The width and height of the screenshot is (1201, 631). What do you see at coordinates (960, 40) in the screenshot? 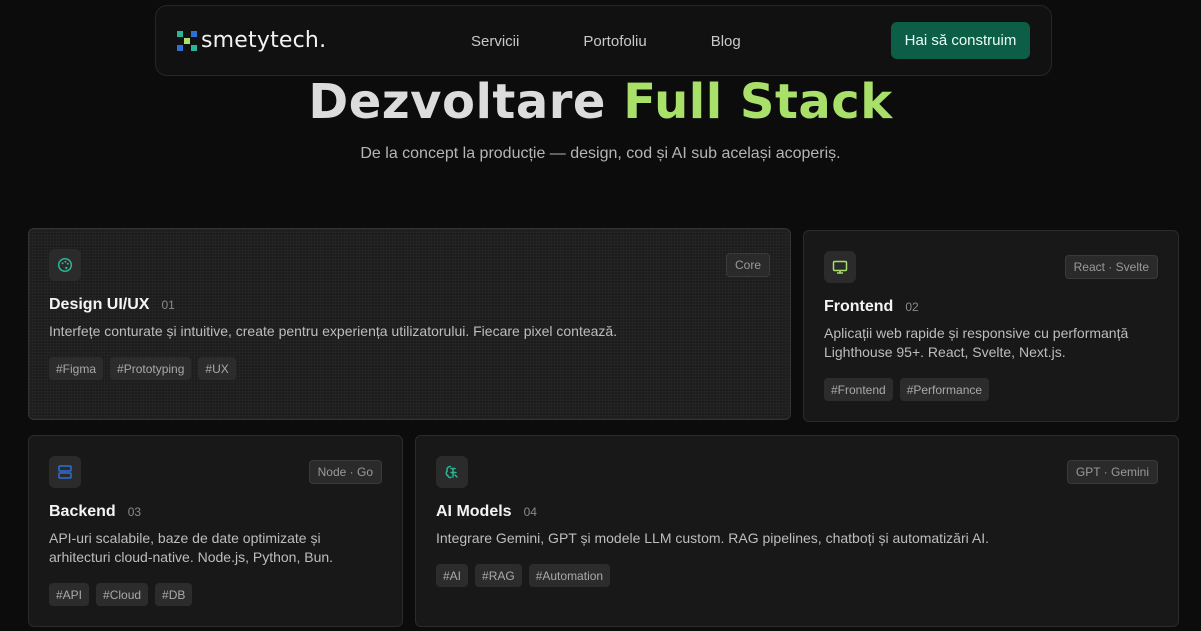
I see `cta-button: Hai să construim` at bounding box center [960, 40].